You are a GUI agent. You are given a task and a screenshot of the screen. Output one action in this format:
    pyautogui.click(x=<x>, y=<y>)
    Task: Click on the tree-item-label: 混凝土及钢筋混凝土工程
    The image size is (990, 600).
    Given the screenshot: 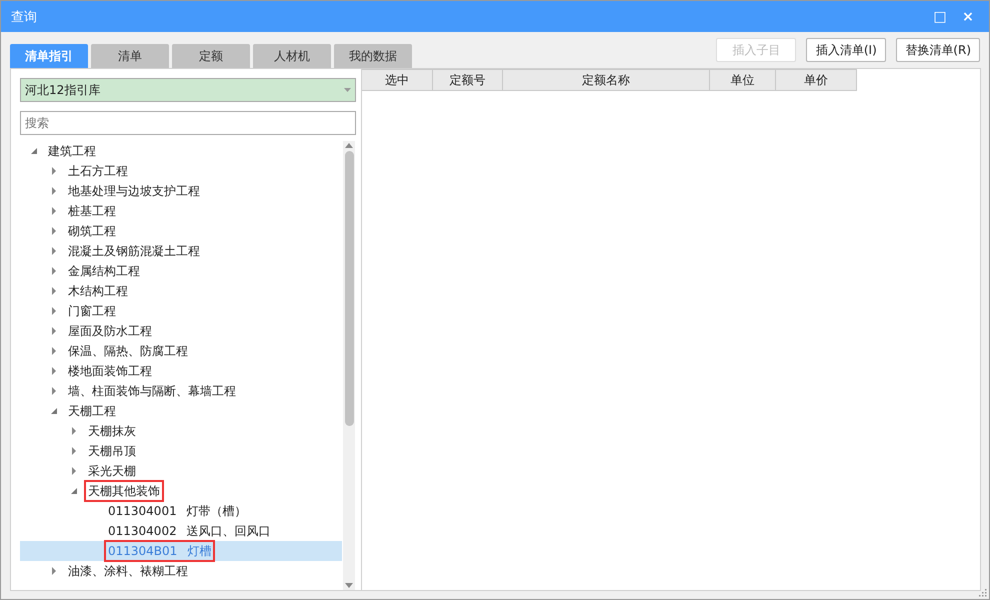 What is the action you would take?
    pyautogui.click(x=134, y=251)
    